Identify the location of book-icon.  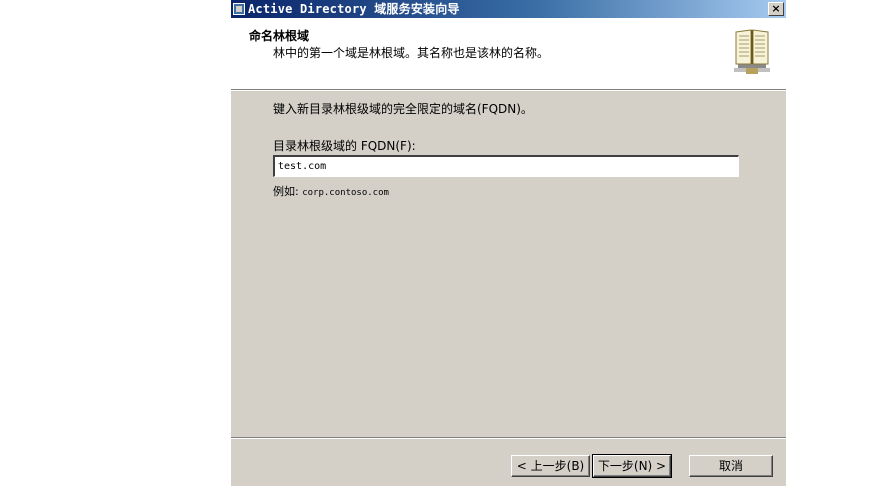
(752, 51).